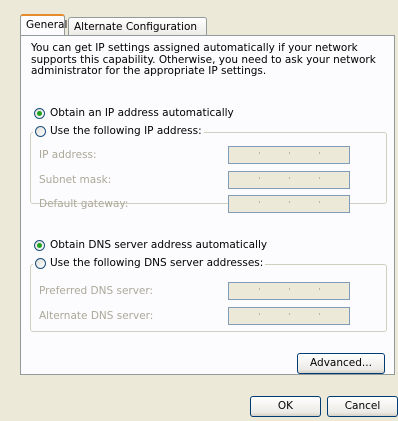  I want to click on use-following-ip-option: Use the following IP address:, so click(118, 131).